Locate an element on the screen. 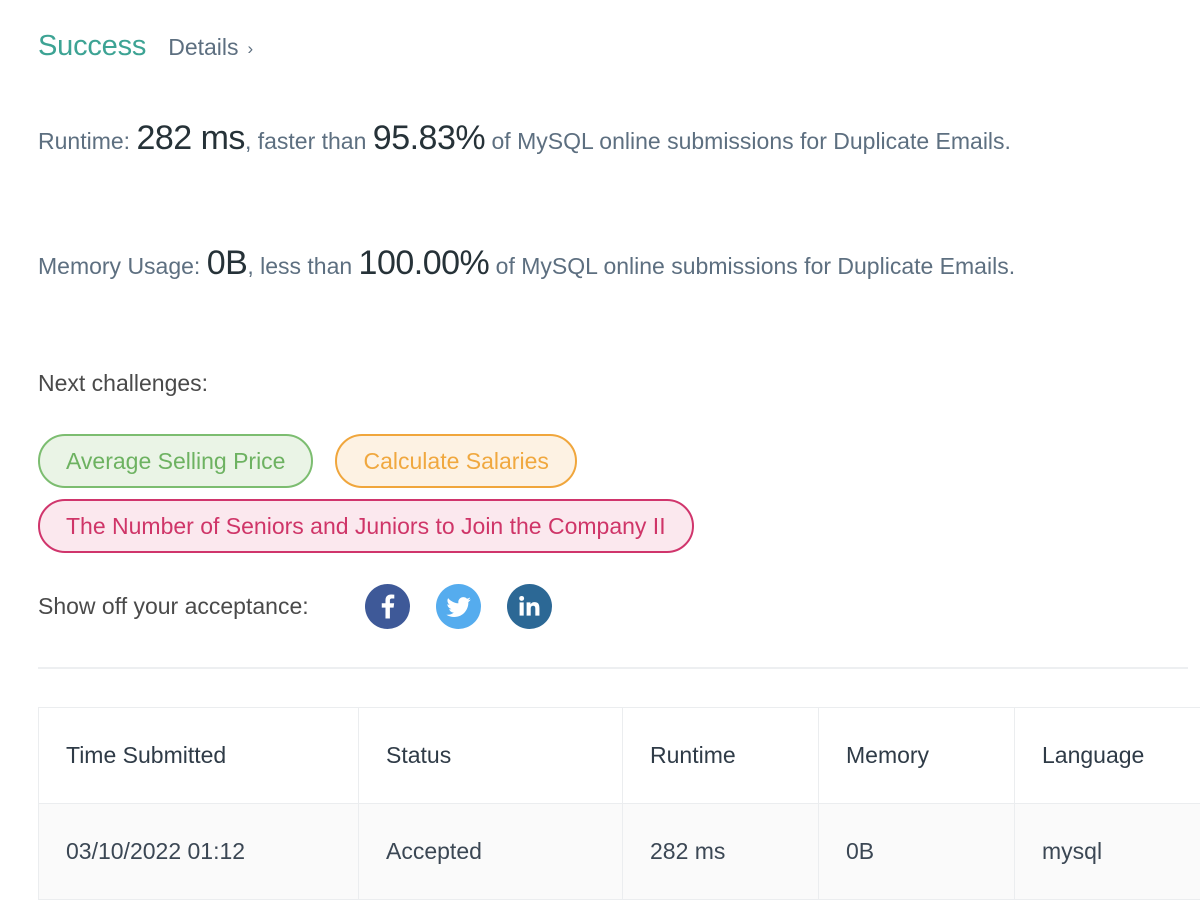 The height and width of the screenshot is (909, 1200). cell-runtime: 282 ms is located at coordinates (720, 851).